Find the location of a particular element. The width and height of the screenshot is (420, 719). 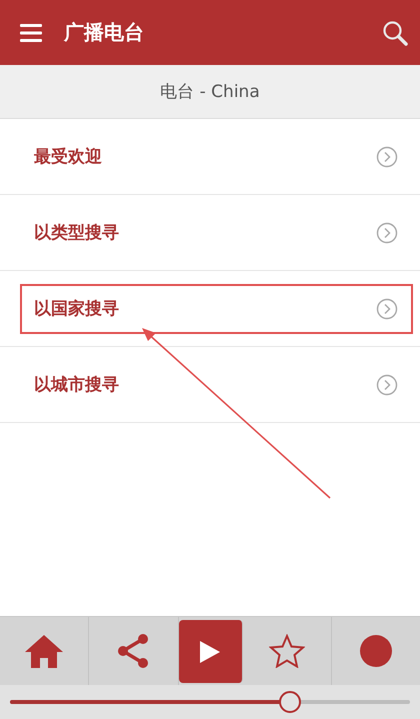

menu-item: 以城市搜寻 is located at coordinates (210, 385).